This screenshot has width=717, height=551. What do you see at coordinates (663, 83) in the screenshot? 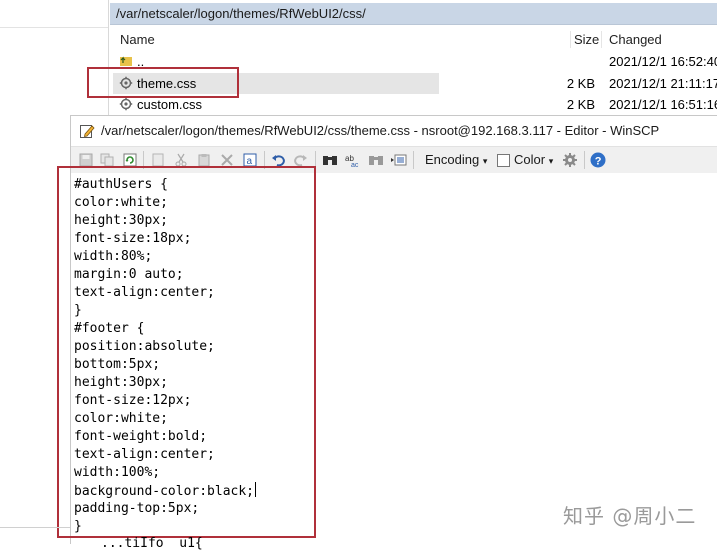
I see `file-changed: 2021/12/1 21:11:17` at bounding box center [663, 83].